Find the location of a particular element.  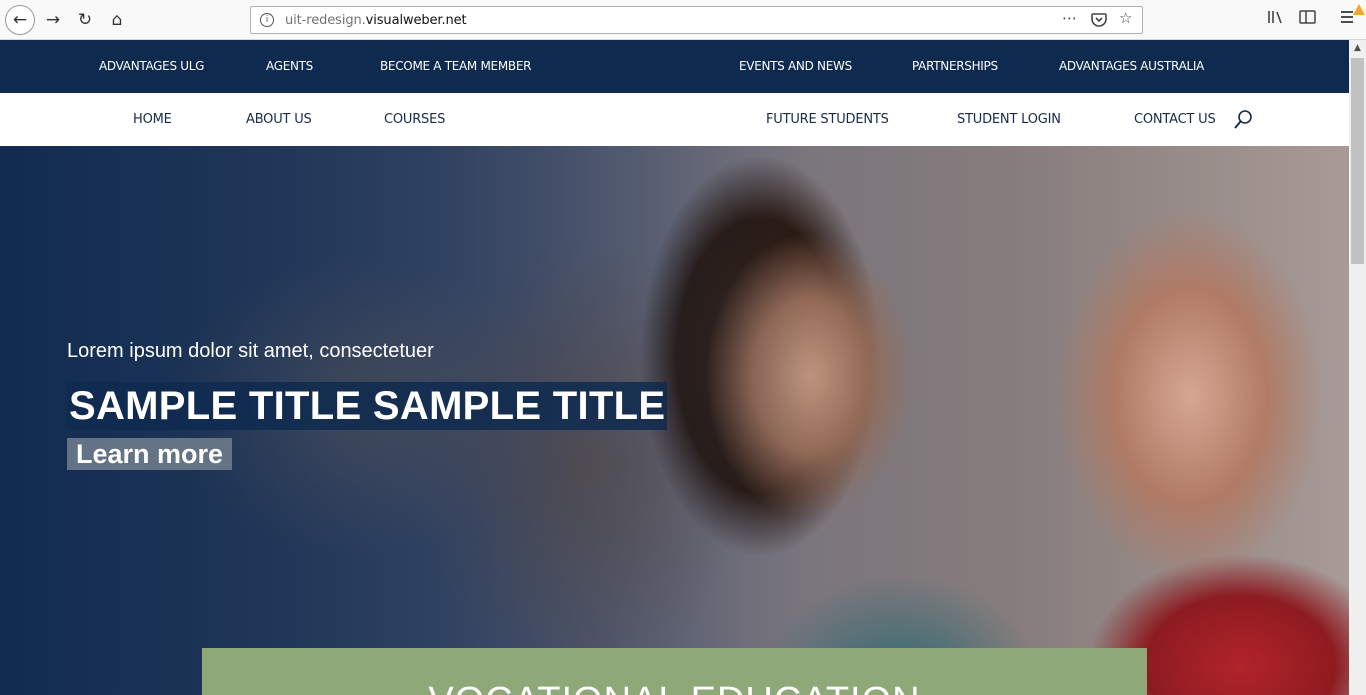

address-bar: i uit-redesign.visualweber.net ⋯ ☆ is located at coordinates (696, 20).